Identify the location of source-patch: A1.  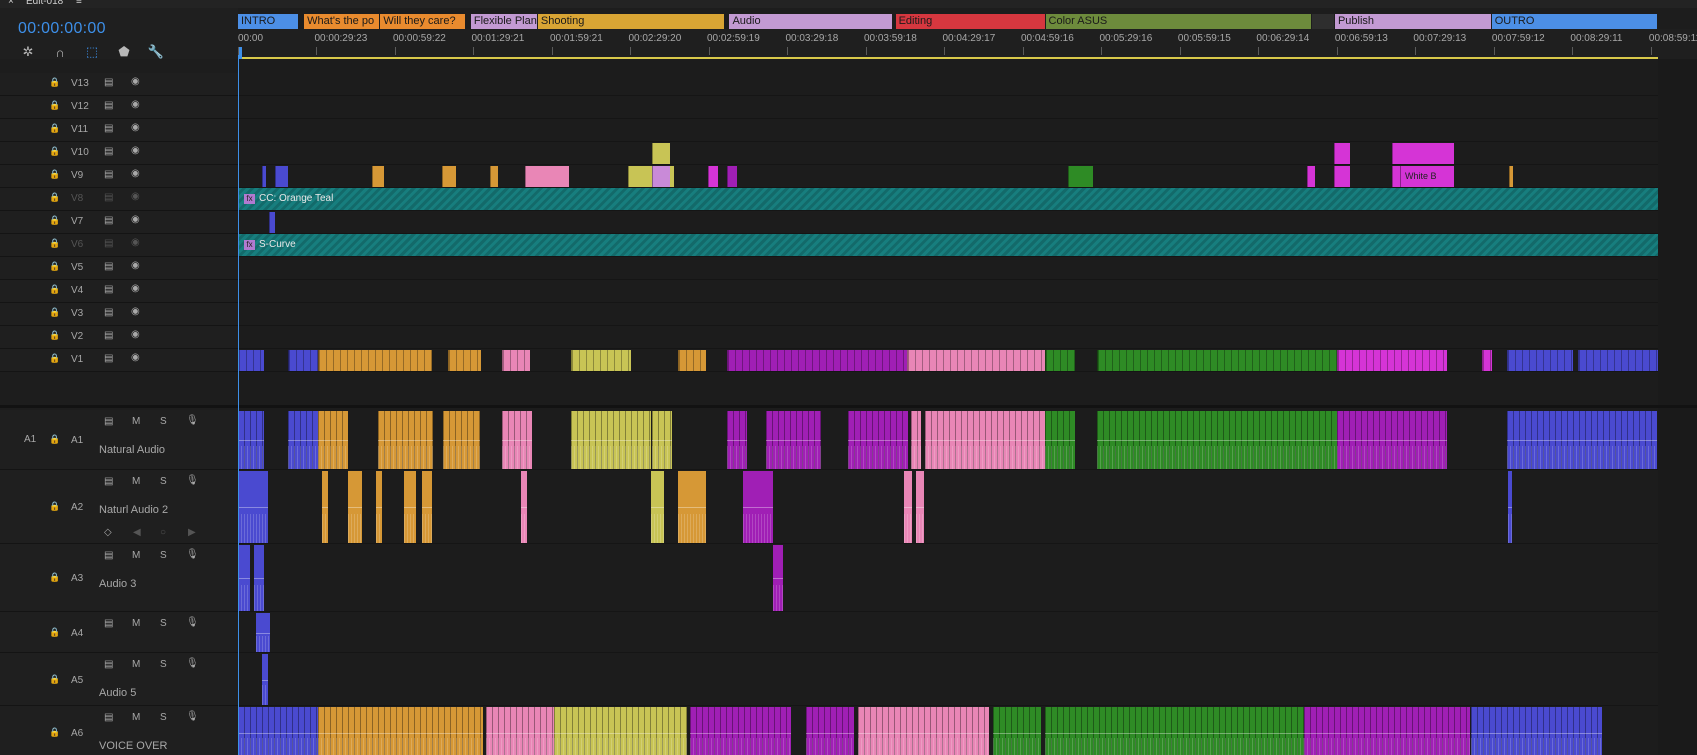
(30, 439).